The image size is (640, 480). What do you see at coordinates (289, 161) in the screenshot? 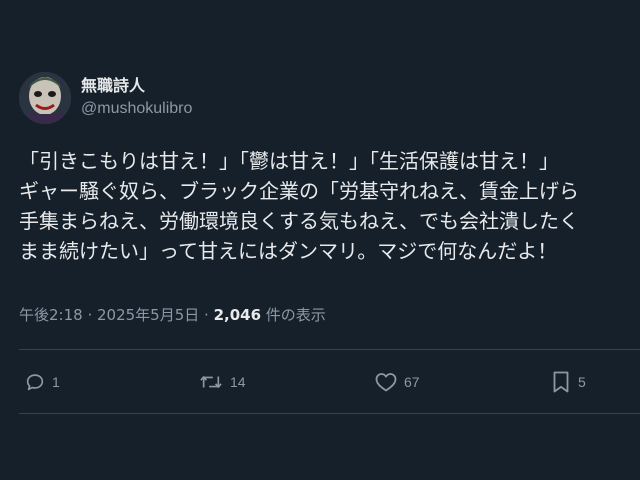
I see `tweet-text-line: 「引きこもりは甘え！」「鬱は甘え！」「生活保護は甘え！」` at bounding box center [289, 161].